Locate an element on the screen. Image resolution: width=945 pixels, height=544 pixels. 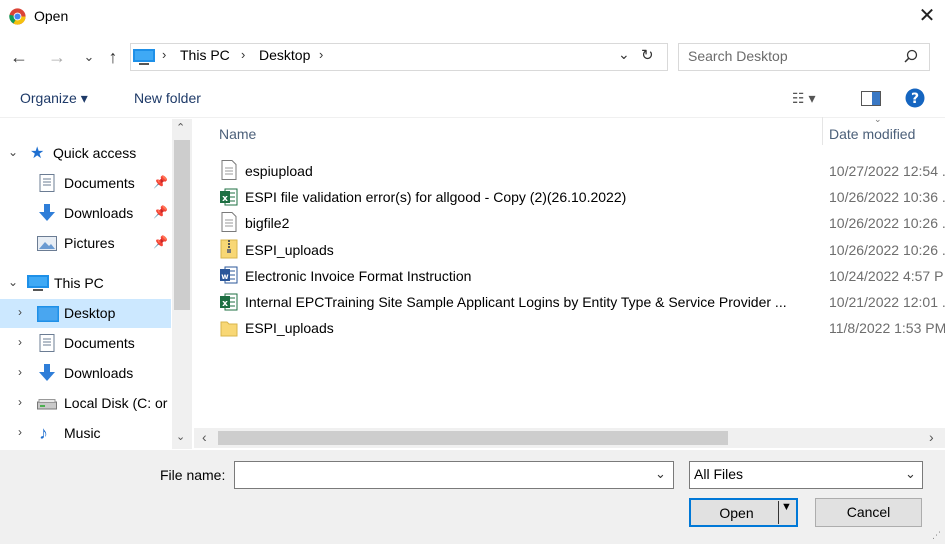
file-type-value: All Files is located at coordinates (719, 474).